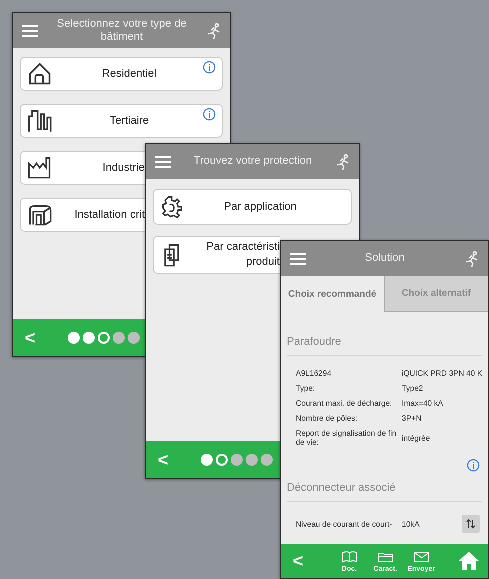 Image resolution: width=489 pixels, height=579 pixels. I want to click on option-label: Tertiaire, so click(130, 121).